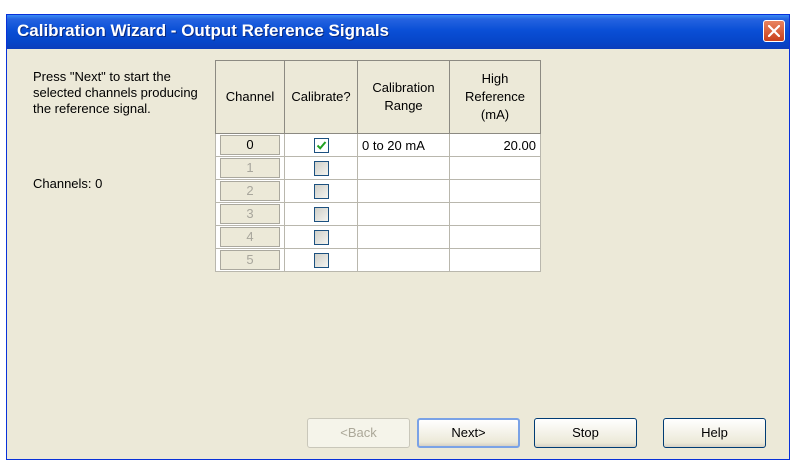  I want to click on channel-cell: 1, so click(250, 168).